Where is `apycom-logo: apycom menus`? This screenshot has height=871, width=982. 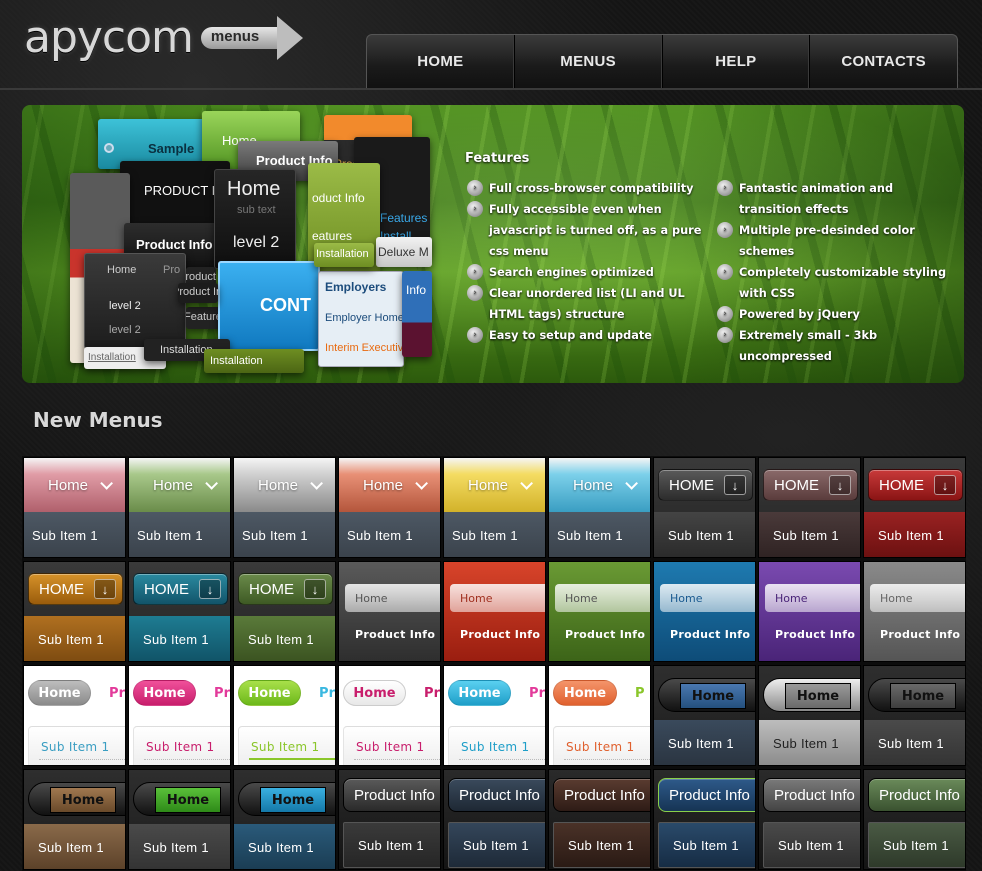 apycom-logo: apycom menus is located at coordinates (165, 38).